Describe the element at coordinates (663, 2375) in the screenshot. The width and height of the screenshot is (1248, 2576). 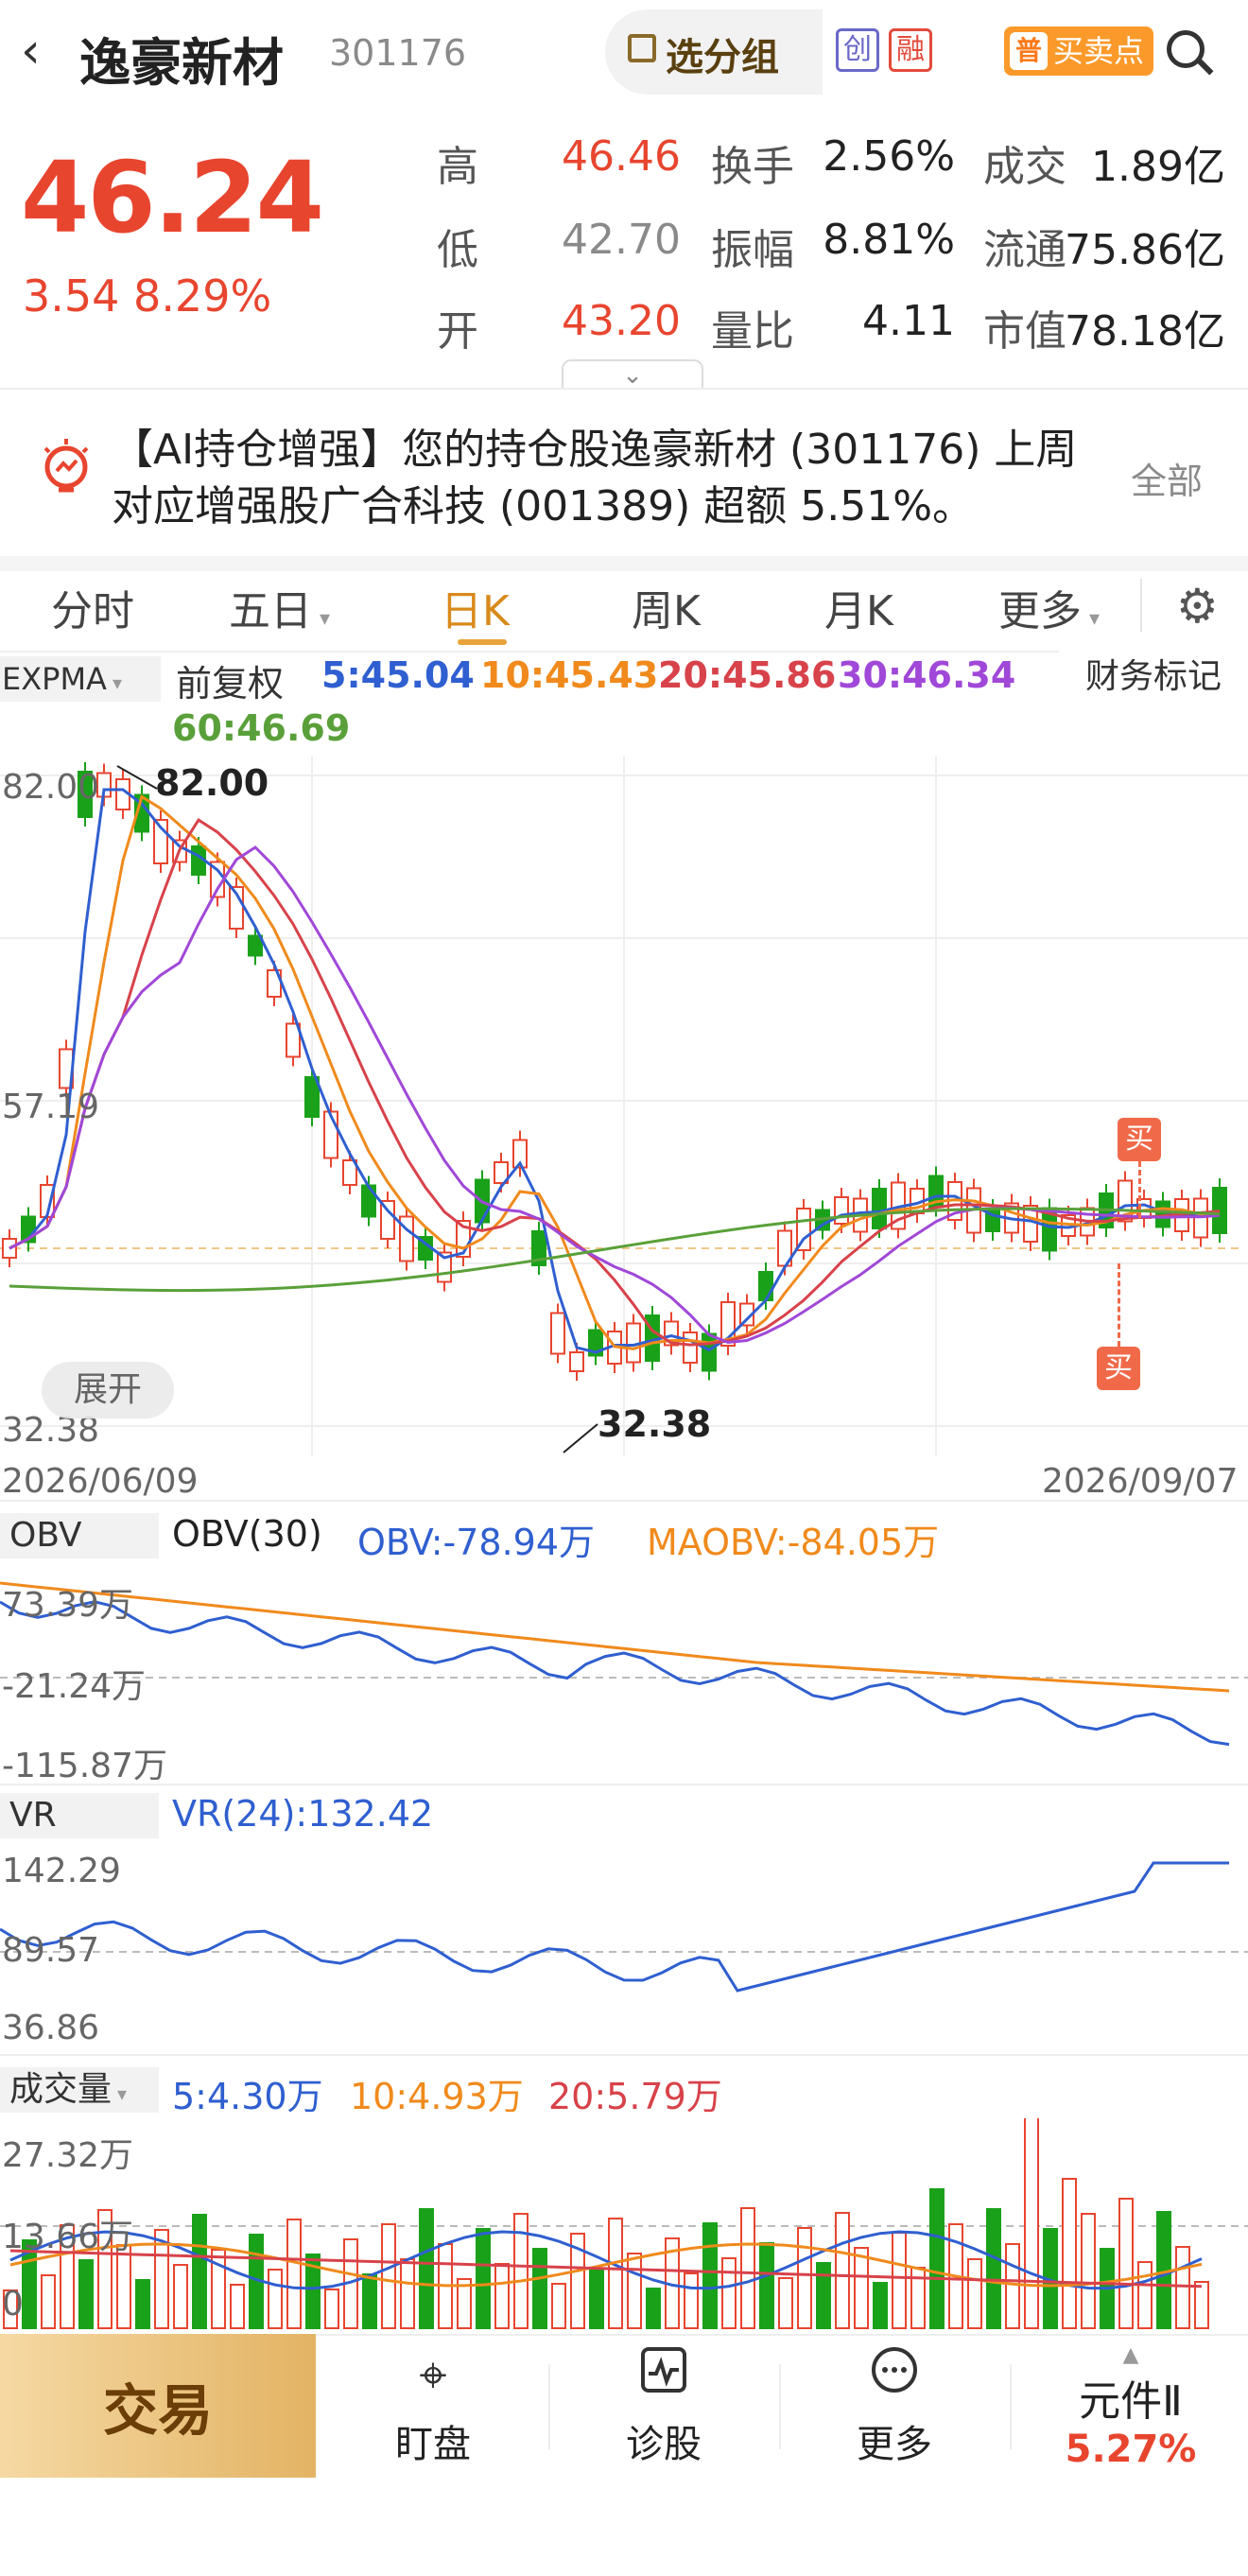
I see `pulse-icon` at that location.